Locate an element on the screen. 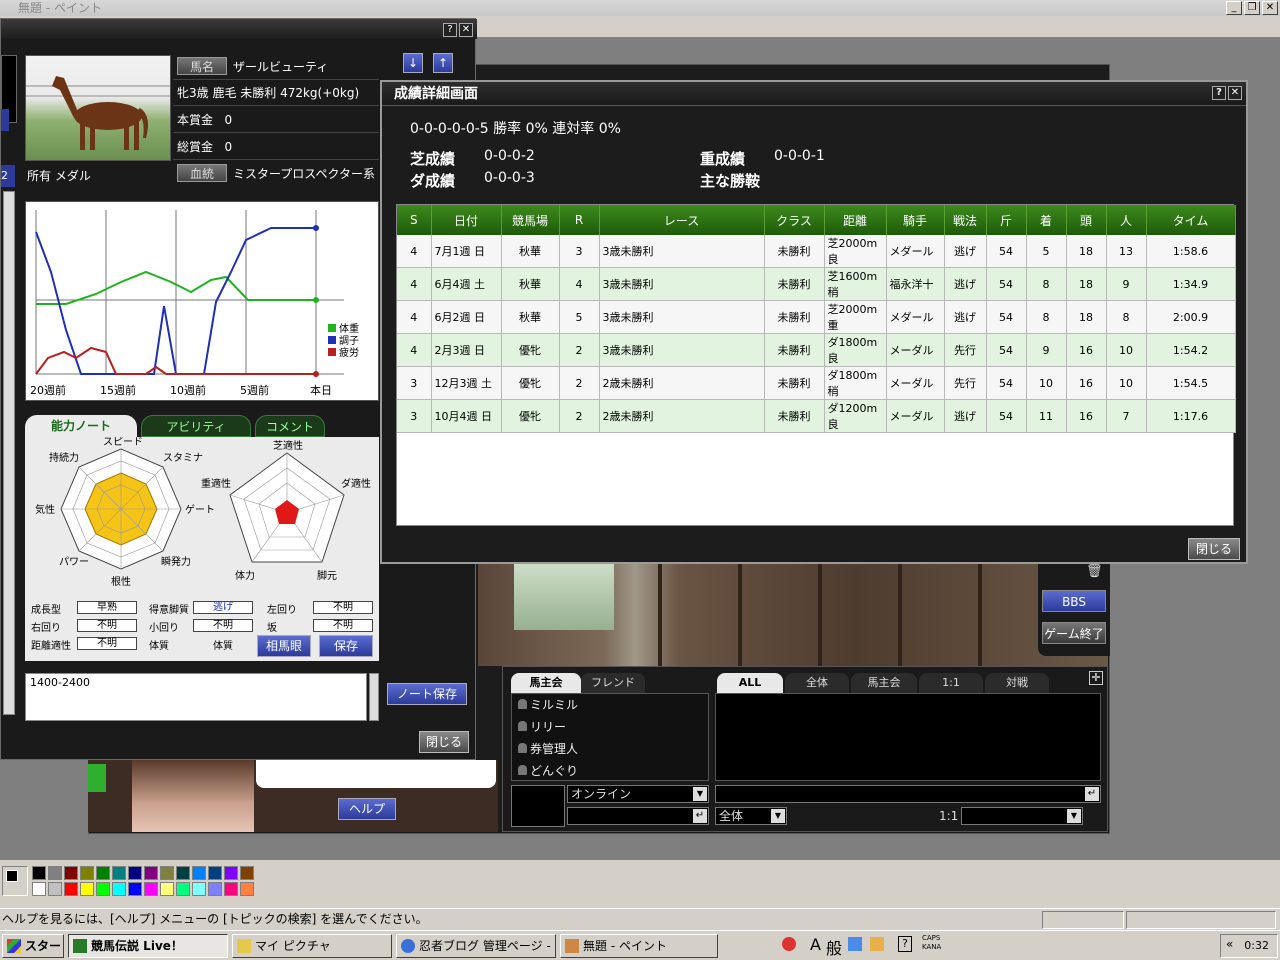 This screenshot has width=1280, height=960. chat-input: ↵ is located at coordinates (908, 794).